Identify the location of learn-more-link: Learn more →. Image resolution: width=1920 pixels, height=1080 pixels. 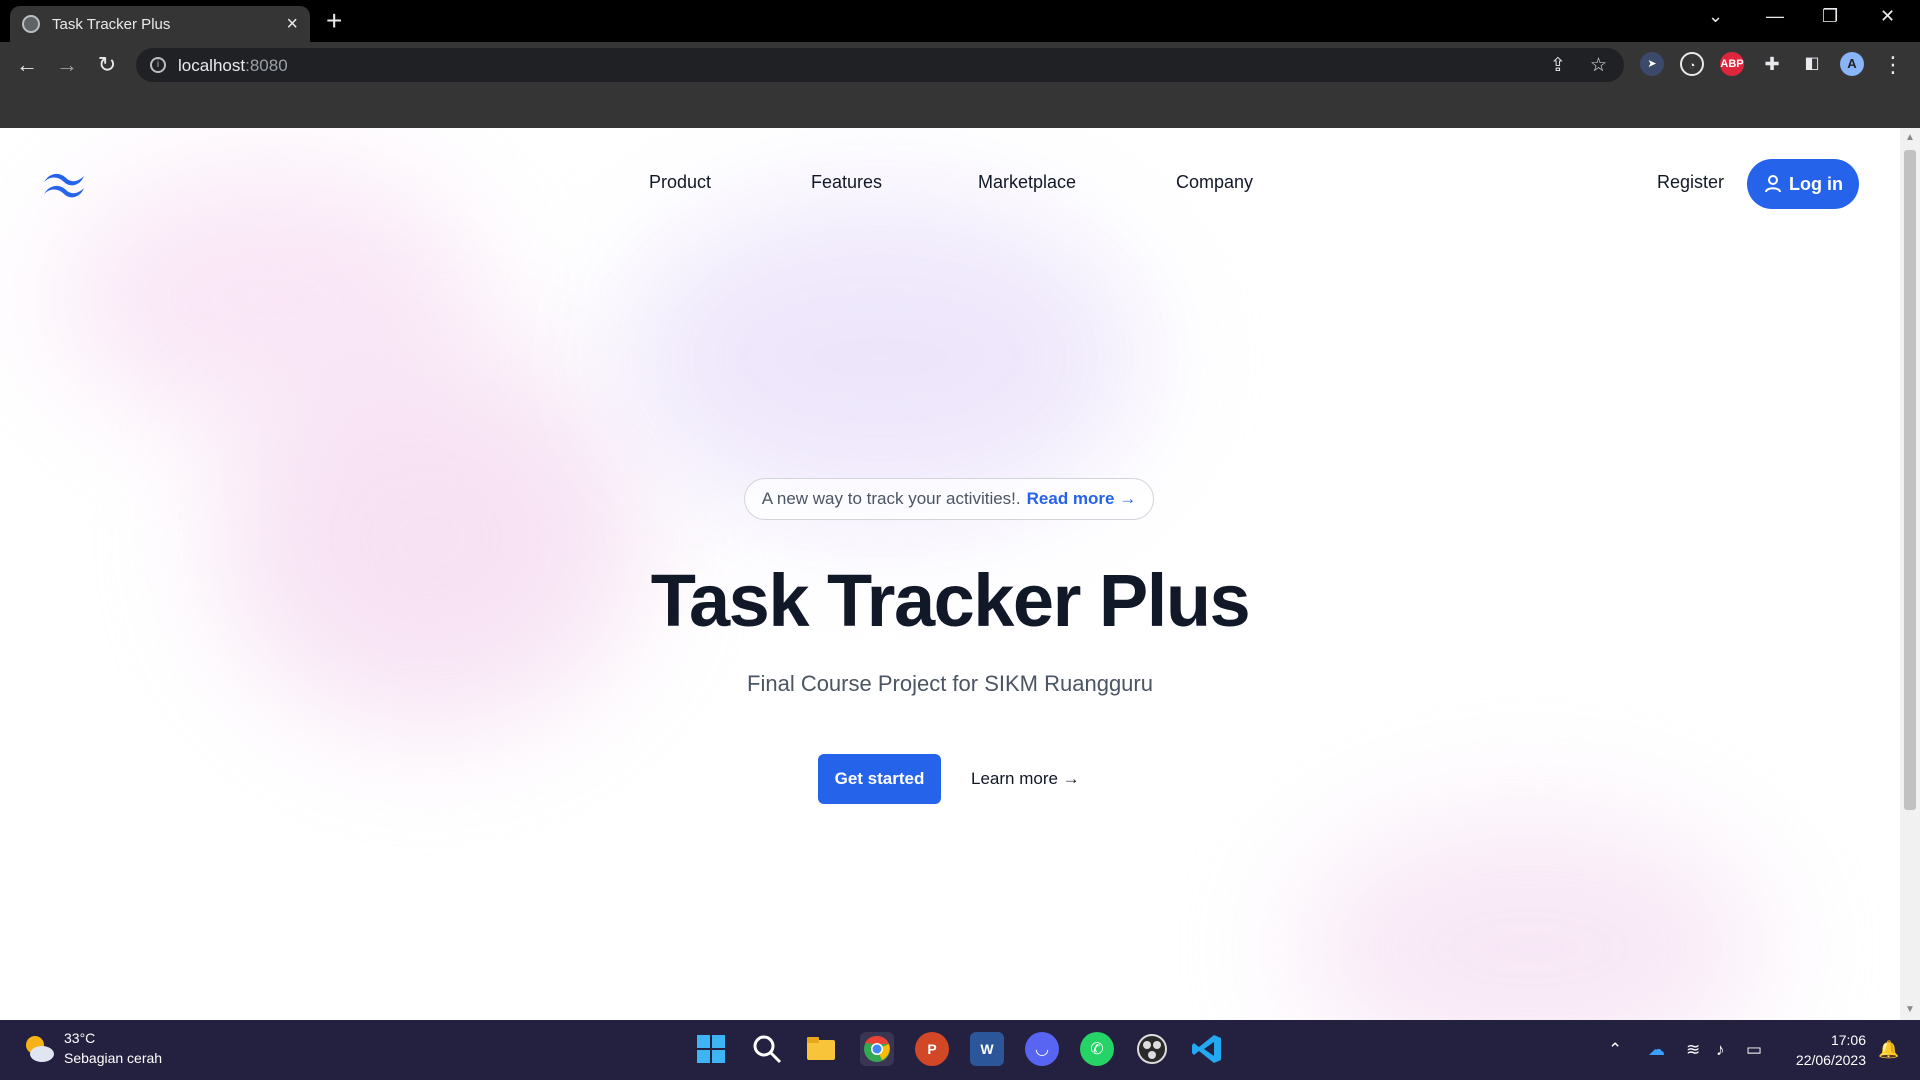
(1025, 779).